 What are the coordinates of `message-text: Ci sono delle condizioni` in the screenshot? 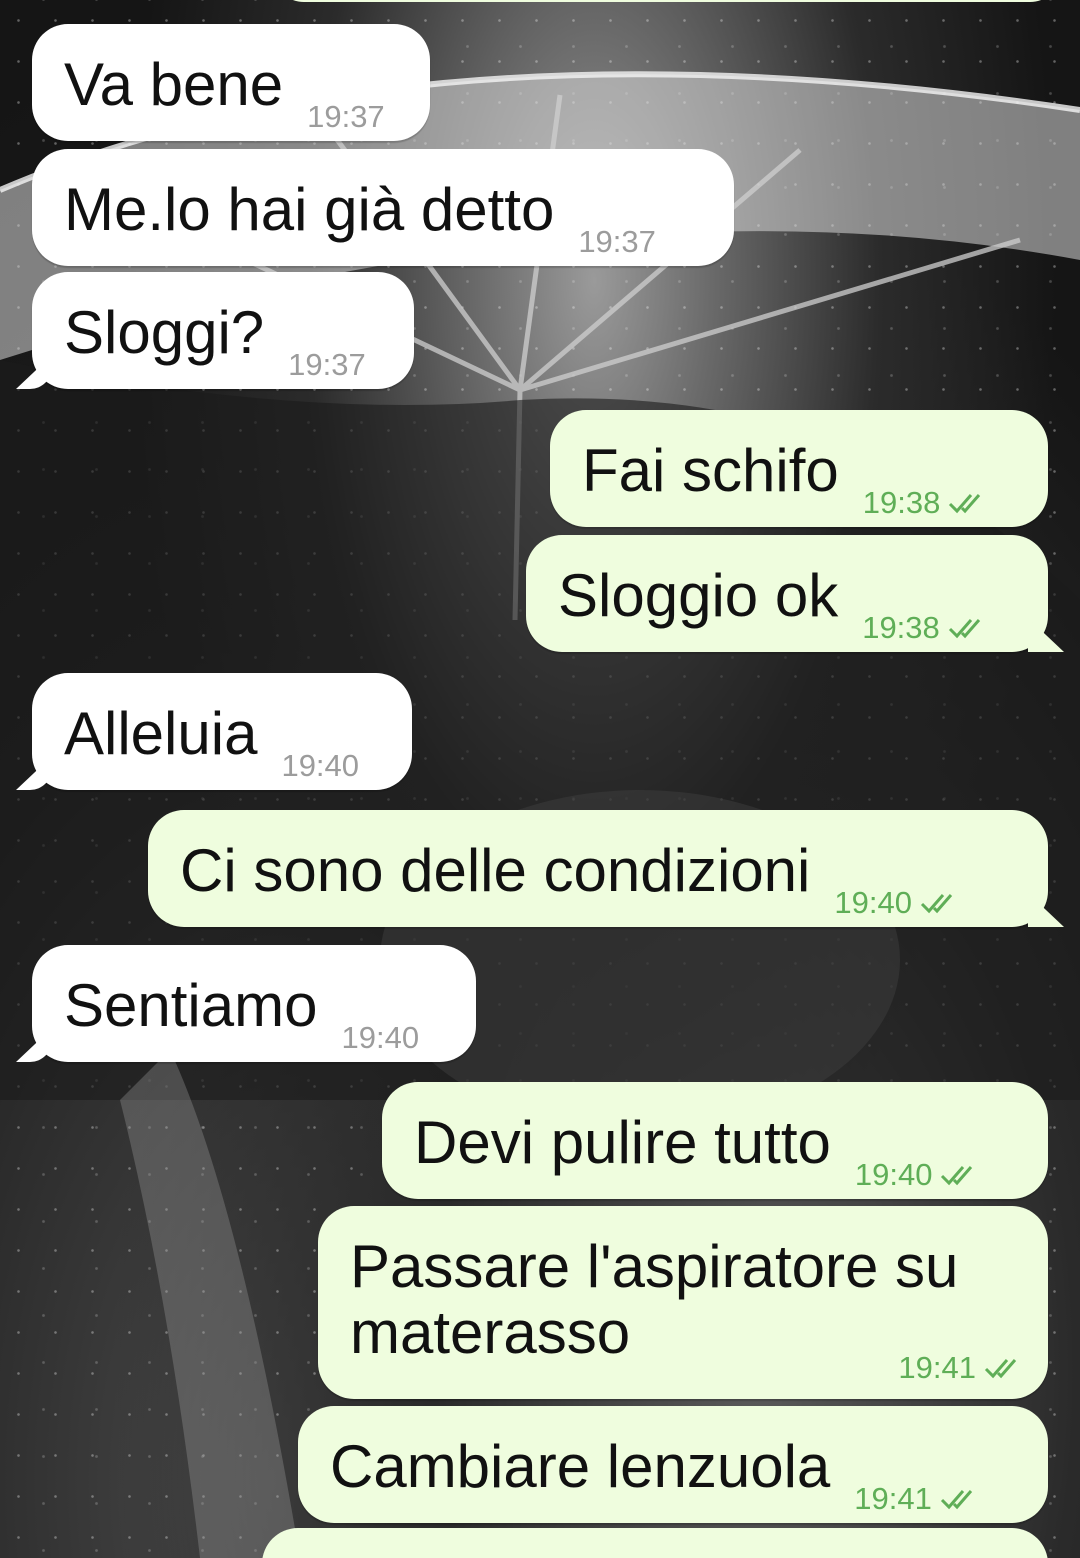 It's located at (495, 870).